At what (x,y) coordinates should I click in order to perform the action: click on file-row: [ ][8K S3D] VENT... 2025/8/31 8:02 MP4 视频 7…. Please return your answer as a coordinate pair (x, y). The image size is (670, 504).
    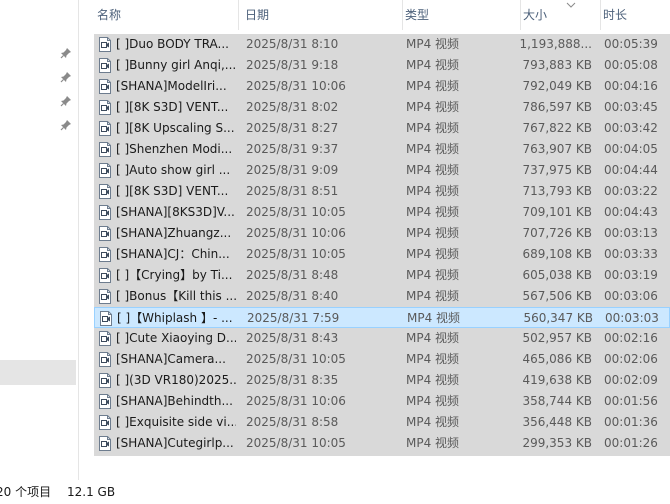
    Looking at the image, I should click on (382, 107).